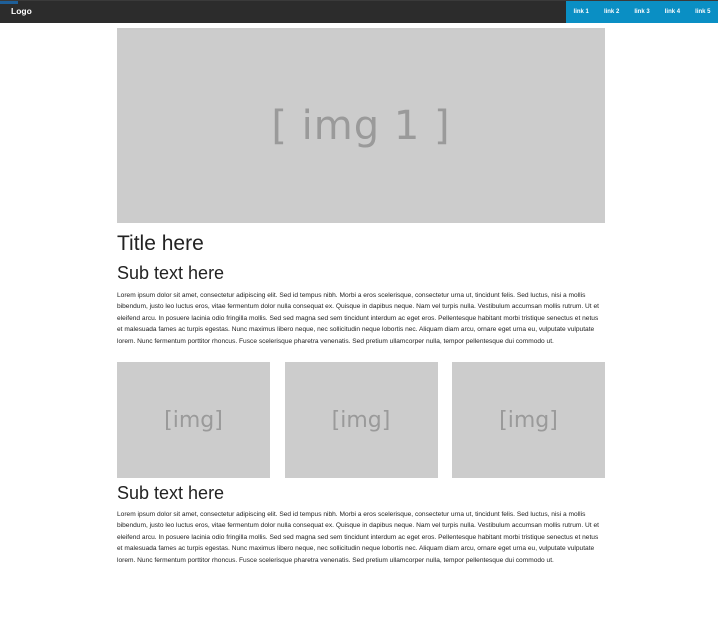 Image resolution: width=718 pixels, height=625 pixels. Describe the element at coordinates (672, 12) in the screenshot. I see `nav-link-4: link 4` at that location.